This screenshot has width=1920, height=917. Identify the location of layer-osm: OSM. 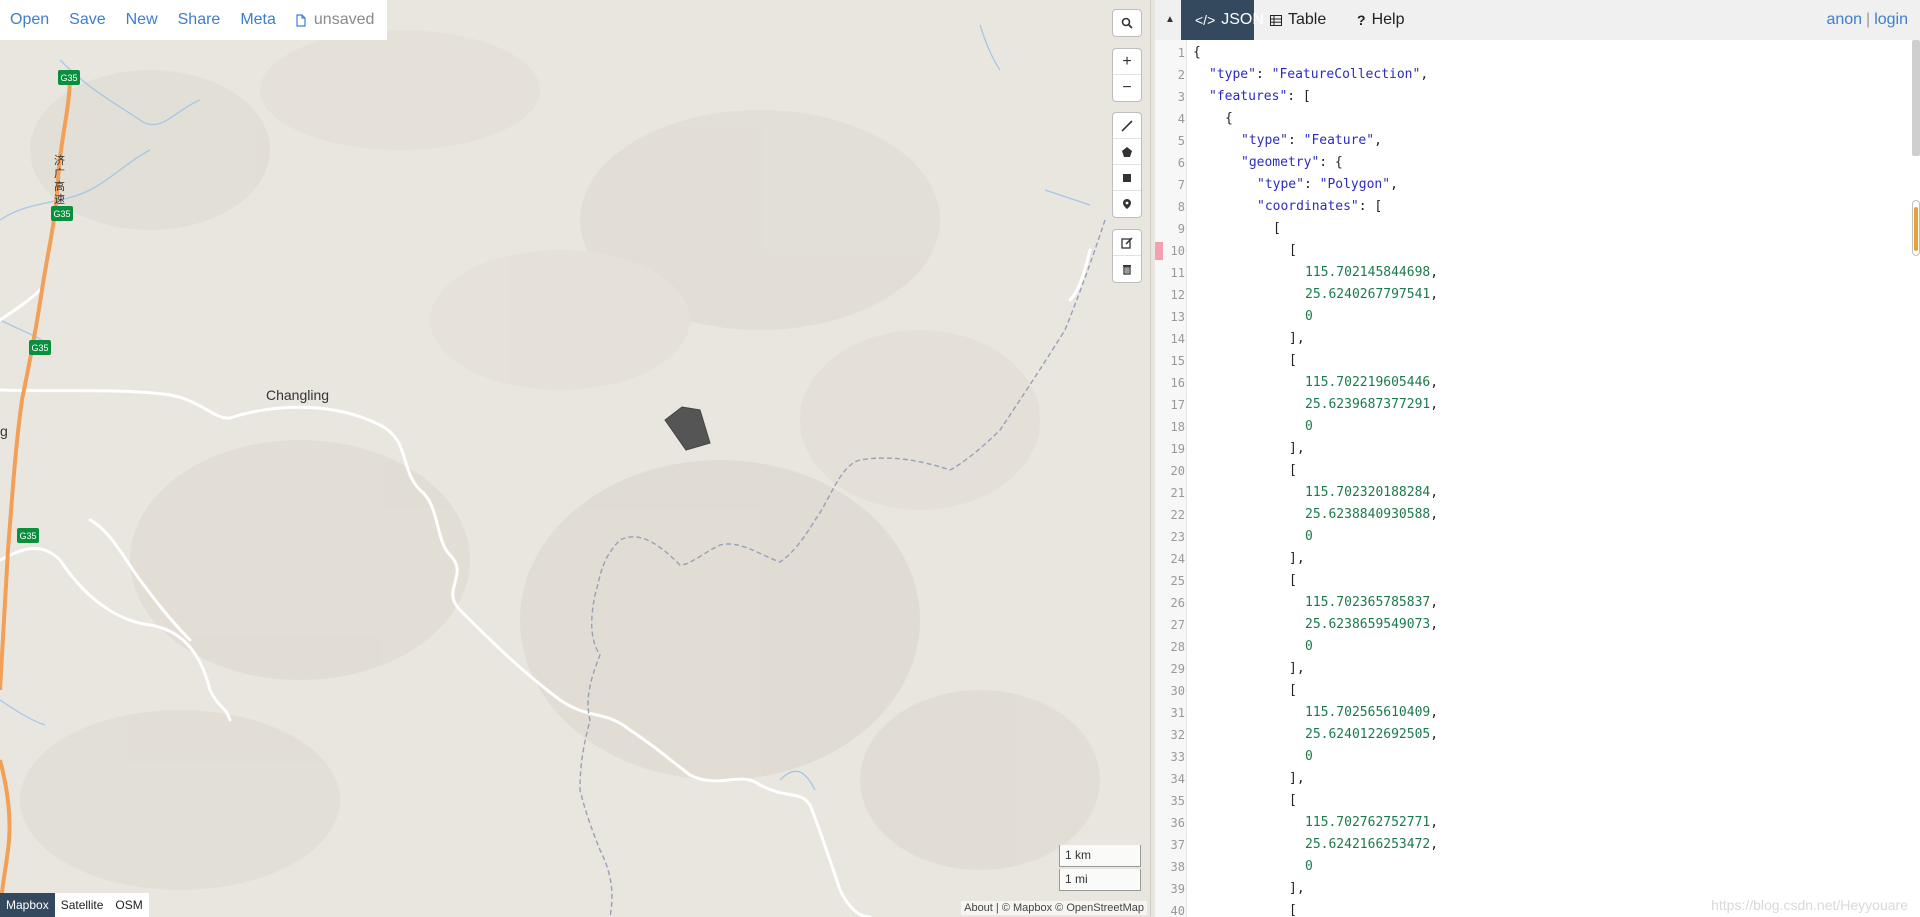
(129, 905).